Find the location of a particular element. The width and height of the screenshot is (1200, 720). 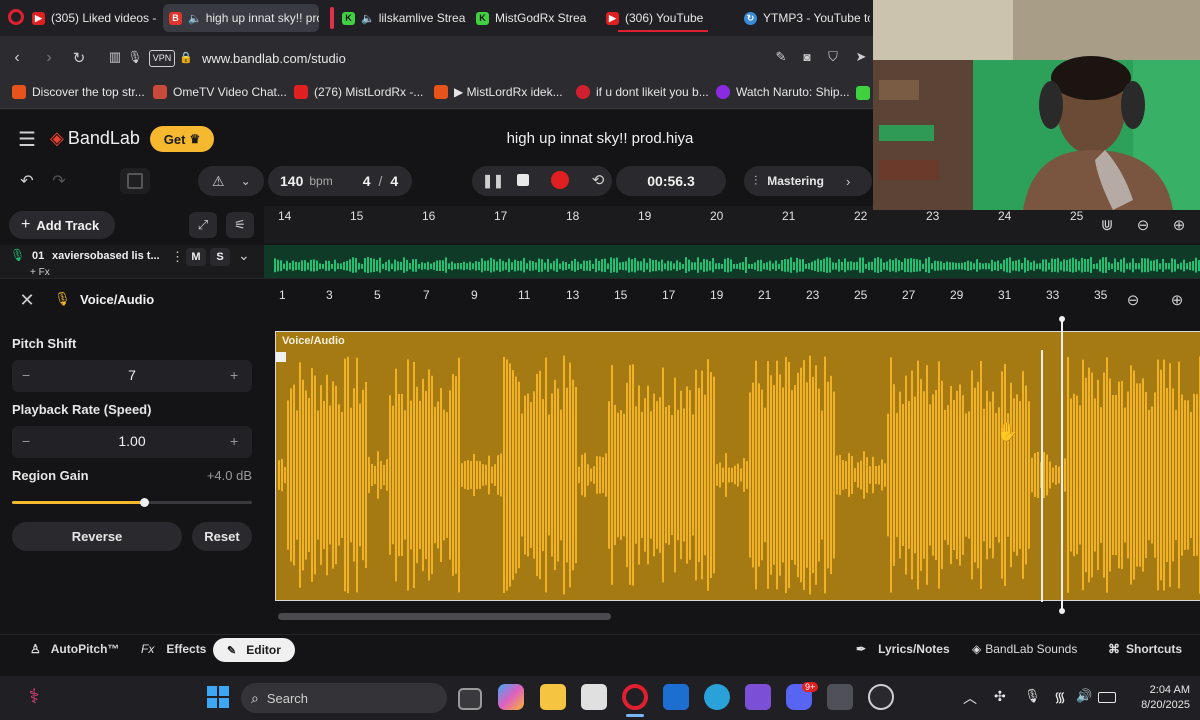

project-title: high up innat sky!! prod.hiya is located at coordinates (600, 138).